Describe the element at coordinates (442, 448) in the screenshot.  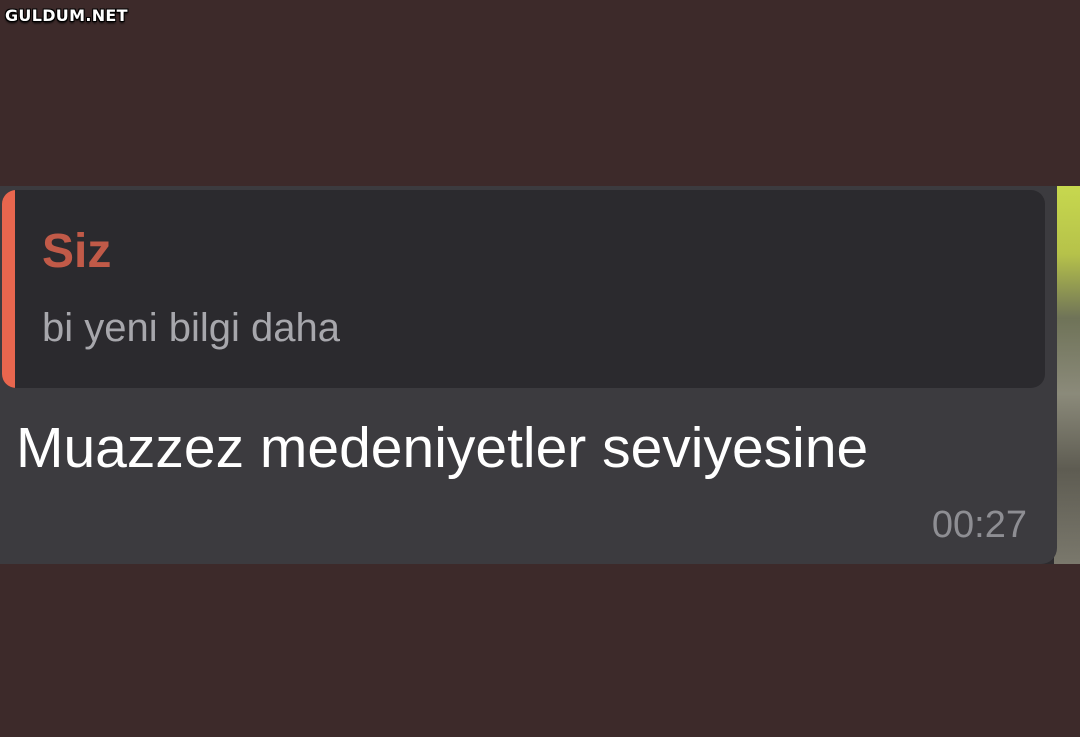
I see `message-text: Muazzez medeniyetler seviyesine` at that location.